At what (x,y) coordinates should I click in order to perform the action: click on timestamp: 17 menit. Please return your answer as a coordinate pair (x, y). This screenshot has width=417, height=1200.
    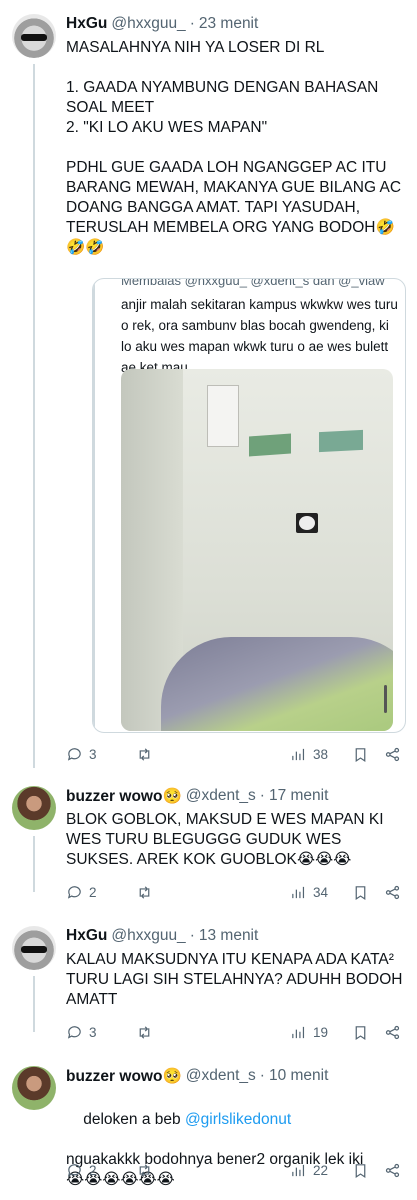
    Looking at the image, I should click on (298, 796).